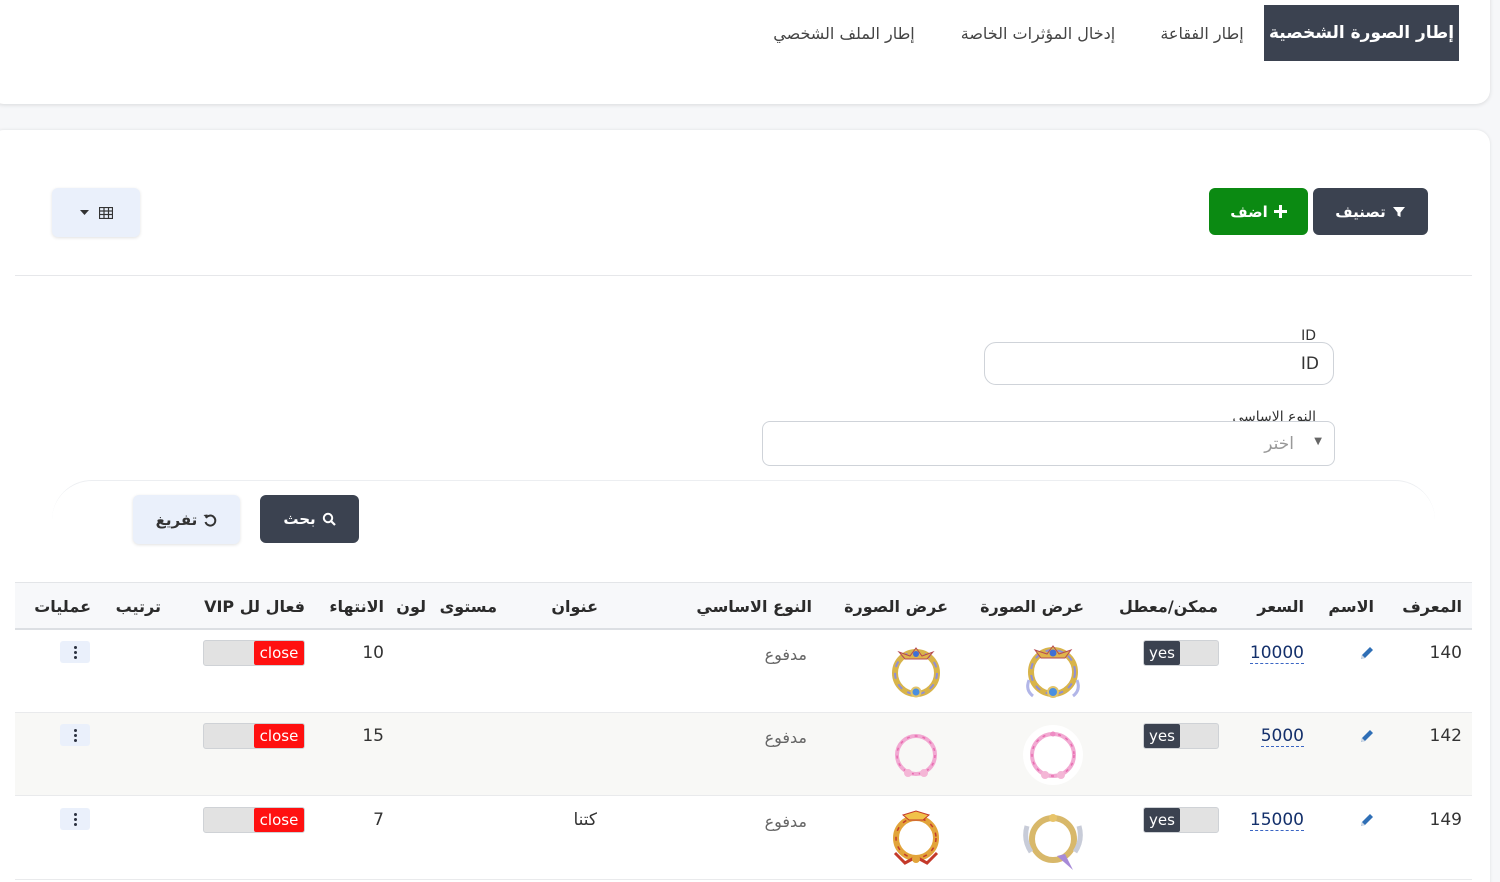  What do you see at coordinates (896, 606) in the screenshot?
I see `th-image-2: عرض الصورة` at bounding box center [896, 606].